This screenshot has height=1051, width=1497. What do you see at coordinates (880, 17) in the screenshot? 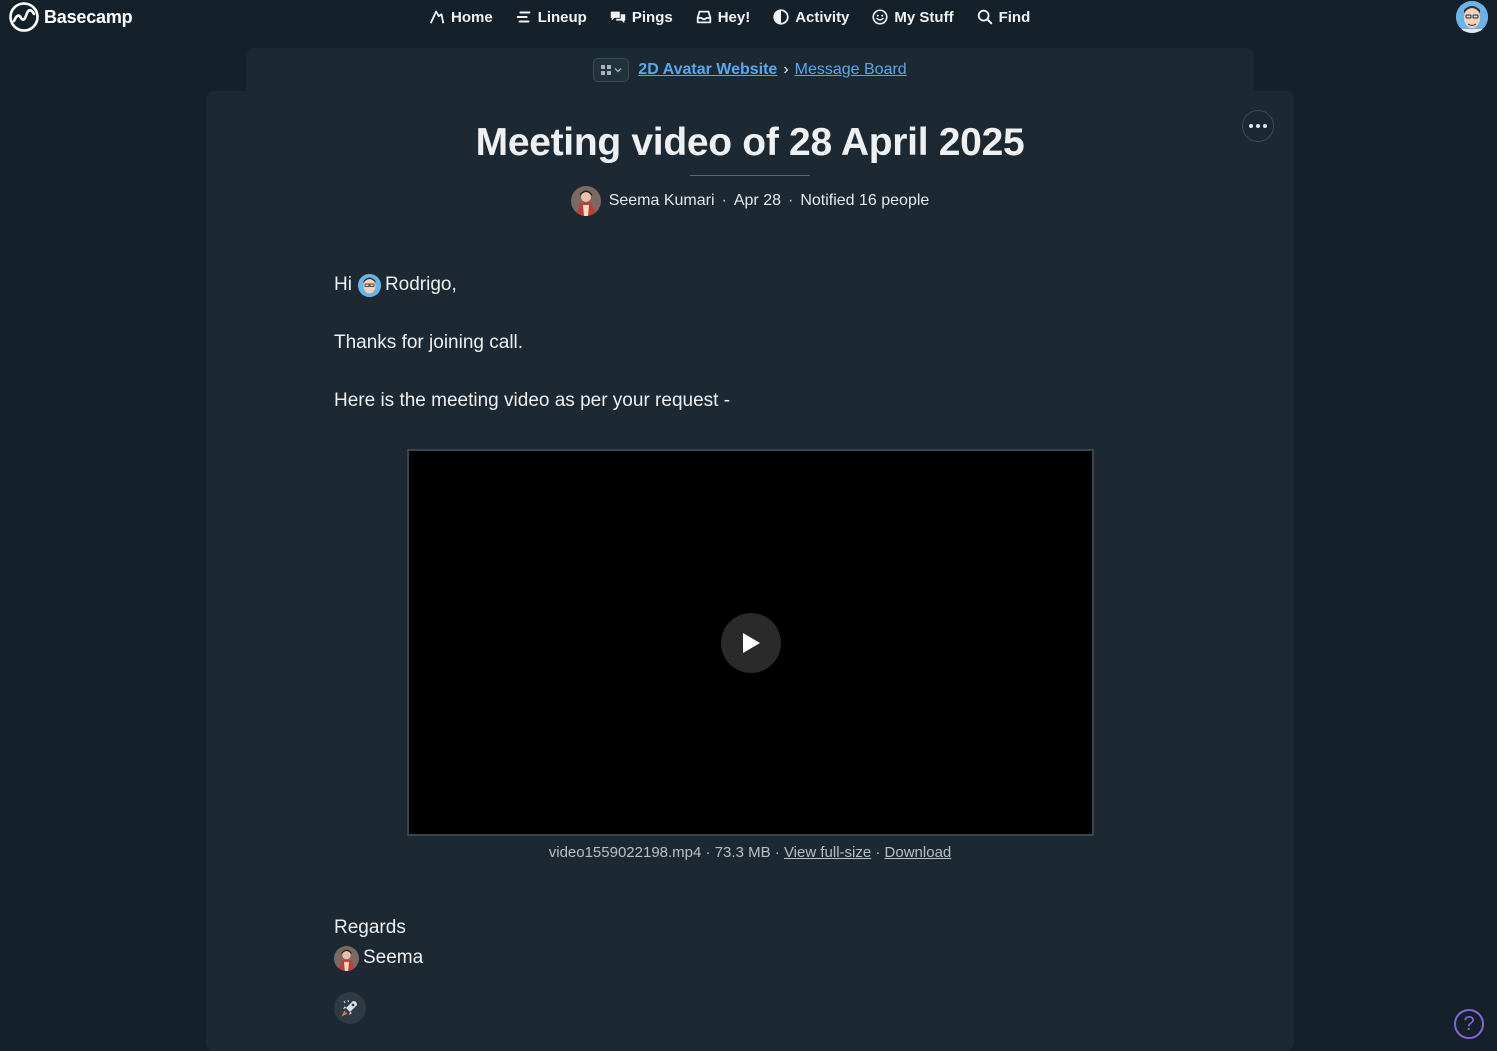
I see `smiley-icon` at bounding box center [880, 17].